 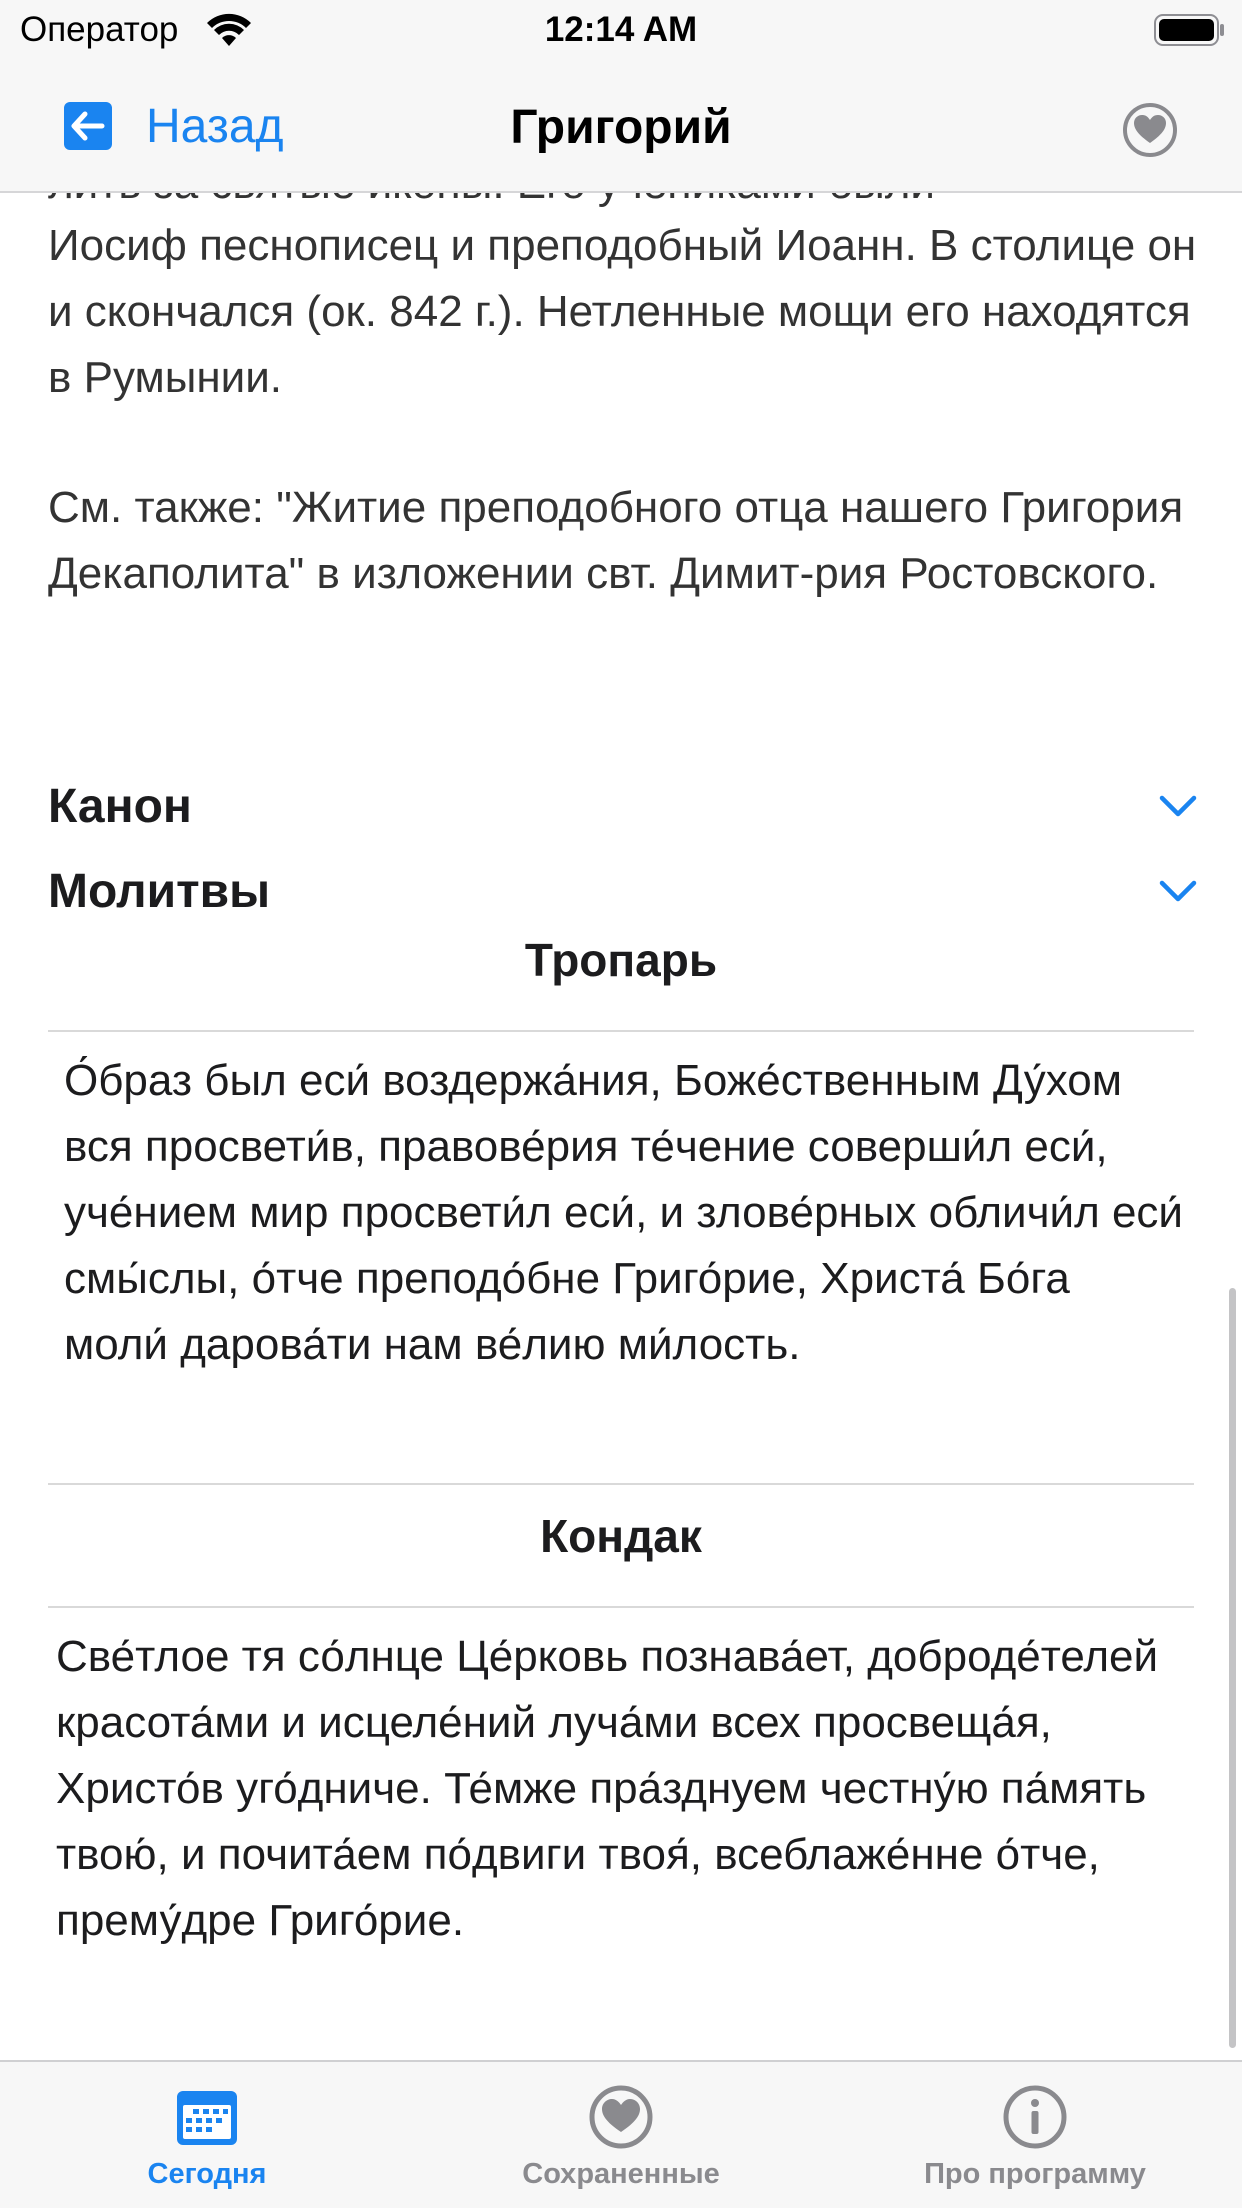 I want to click on calendar-icon, so click(x=207, y=2118).